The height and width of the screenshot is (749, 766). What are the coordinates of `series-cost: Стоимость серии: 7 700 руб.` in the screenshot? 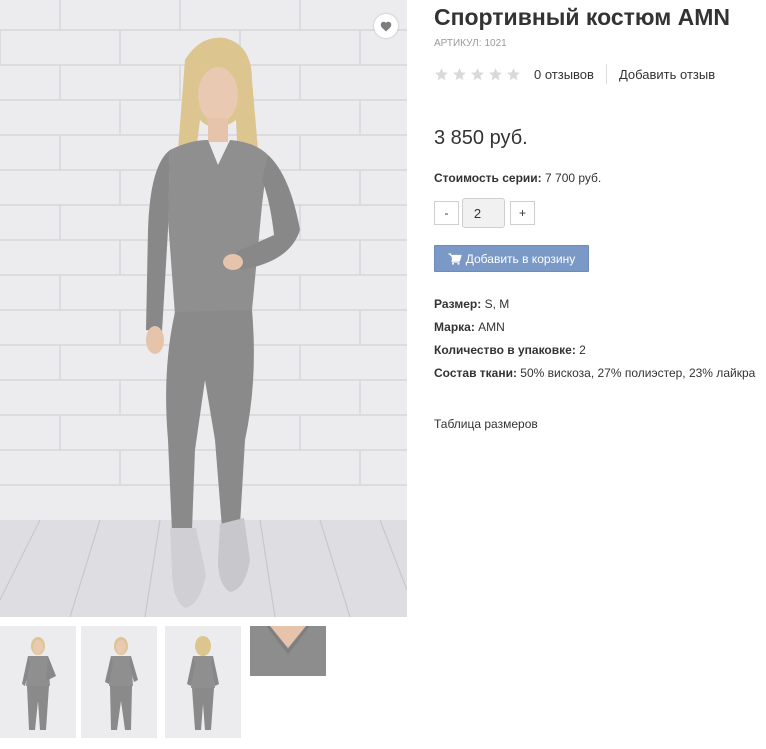 It's located at (517, 178).